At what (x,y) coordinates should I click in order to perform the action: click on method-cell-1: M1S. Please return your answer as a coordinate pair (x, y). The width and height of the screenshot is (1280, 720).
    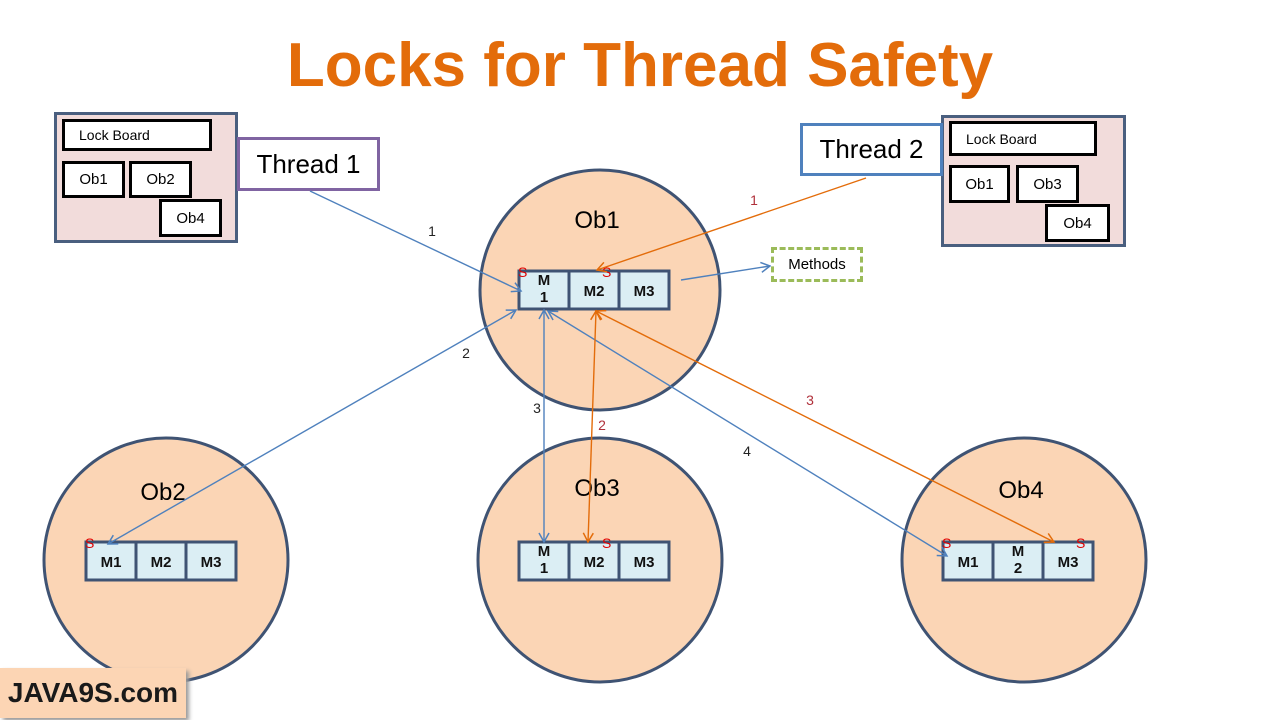
    Looking at the image, I should click on (544, 287).